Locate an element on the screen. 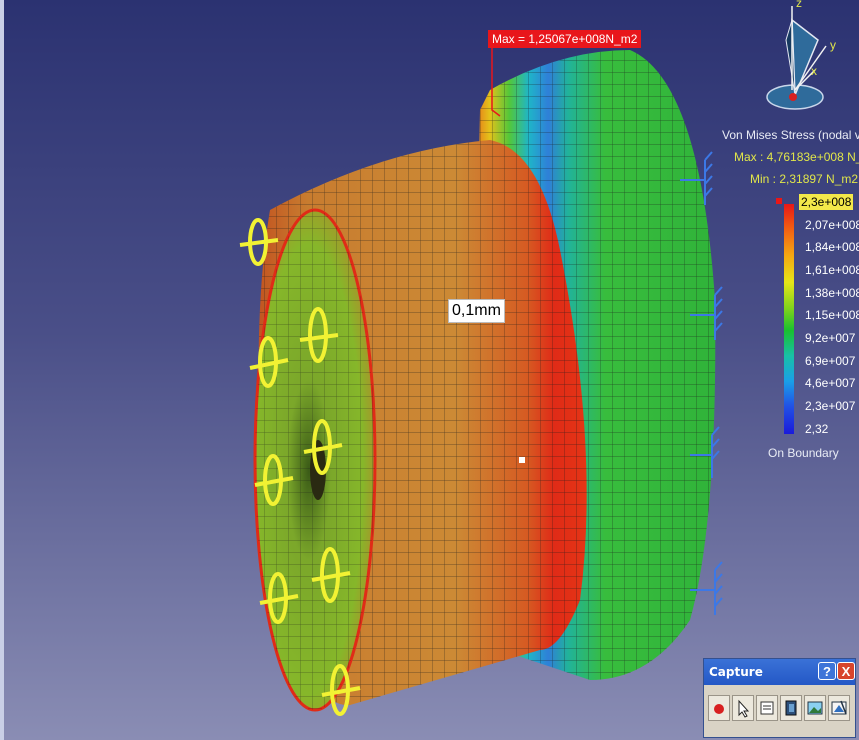 The image size is (859, 740). selection-point is located at coordinates (522, 460).